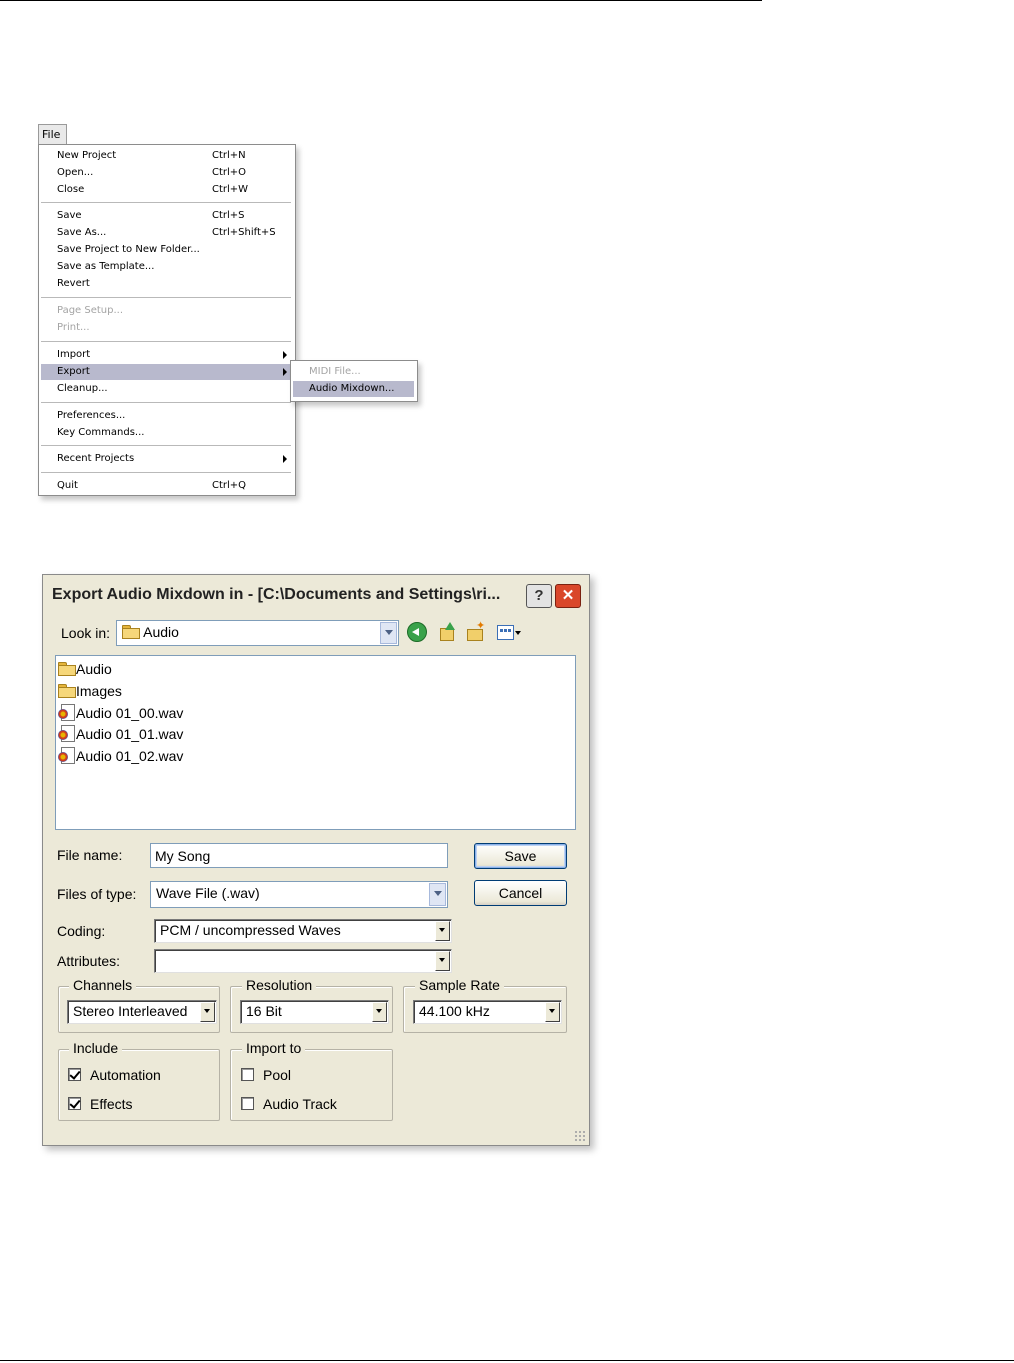 The image size is (1014, 1363). I want to click on menu-item-quit: Quit Ctrl+Q, so click(167, 486).